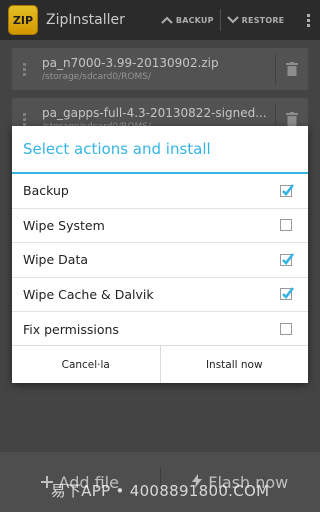 The height and width of the screenshot is (512, 320). I want to click on option-fix-permissions: Fix permissions, so click(160, 329).